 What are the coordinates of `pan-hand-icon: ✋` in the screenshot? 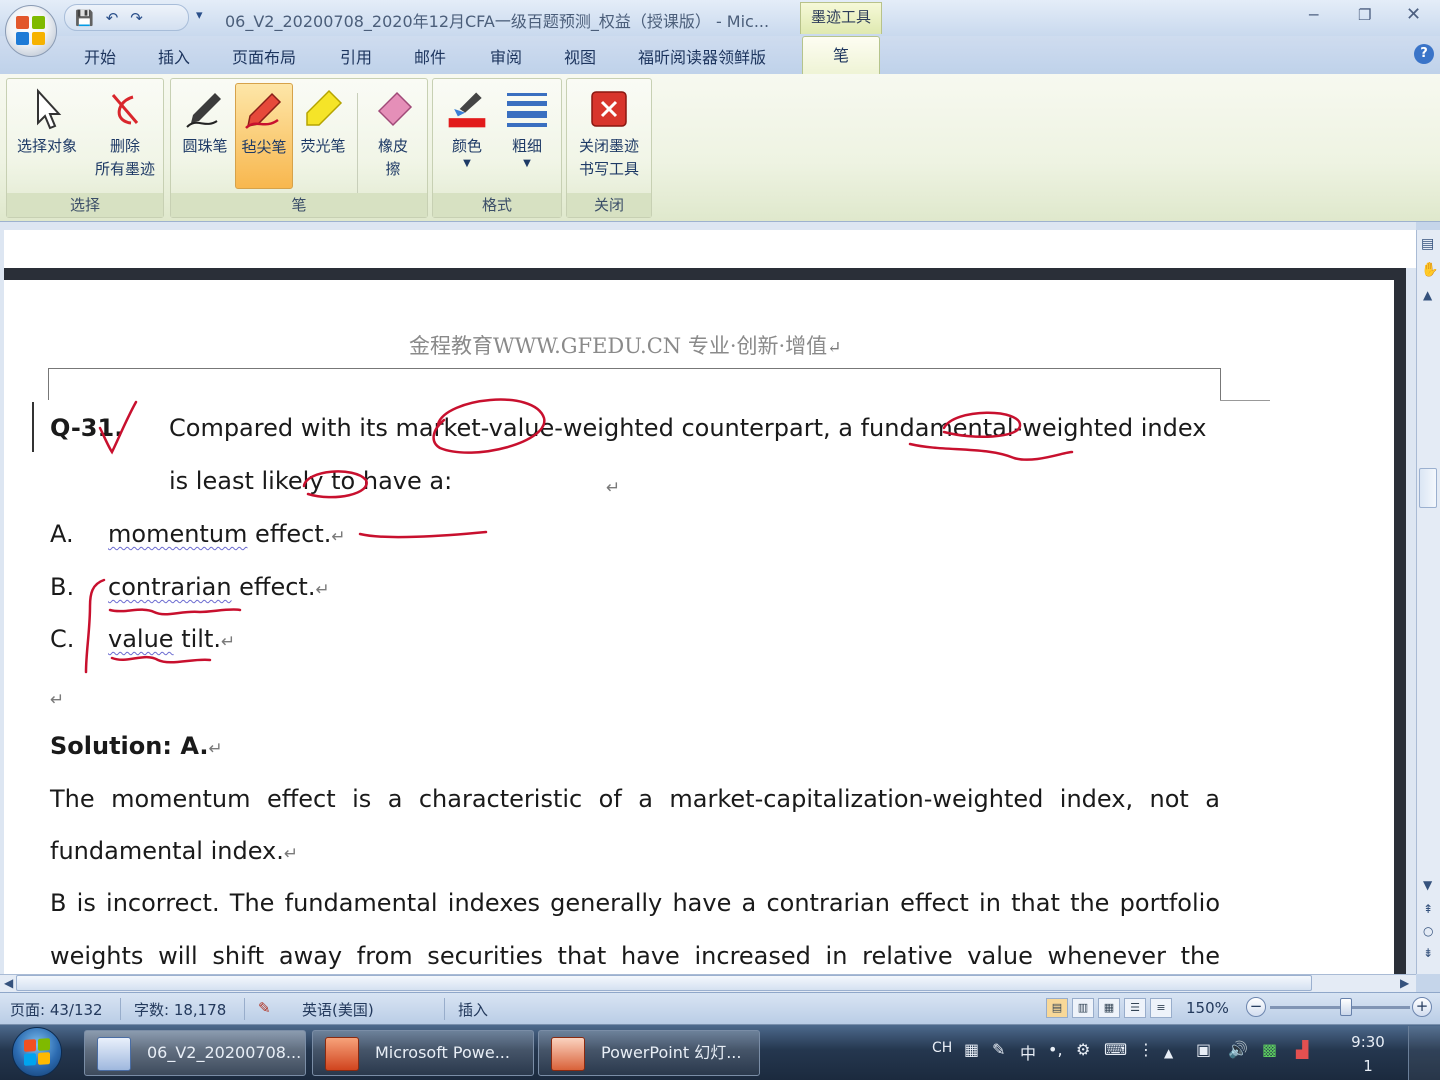 It's located at (1429, 270).